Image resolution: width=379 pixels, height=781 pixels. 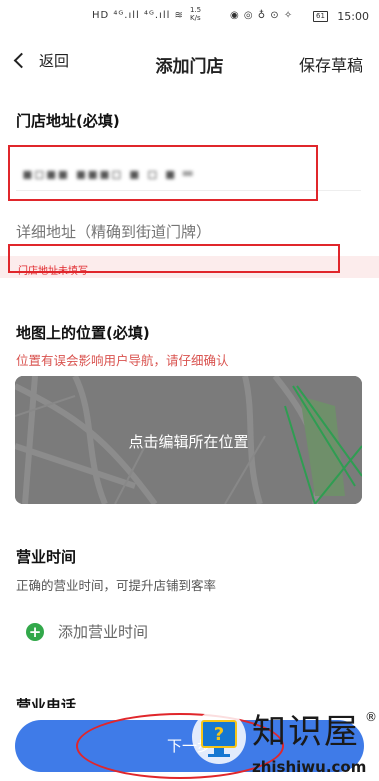 I want to click on add-business-hours-button: + 添加营业时间, so click(x=87, y=631).